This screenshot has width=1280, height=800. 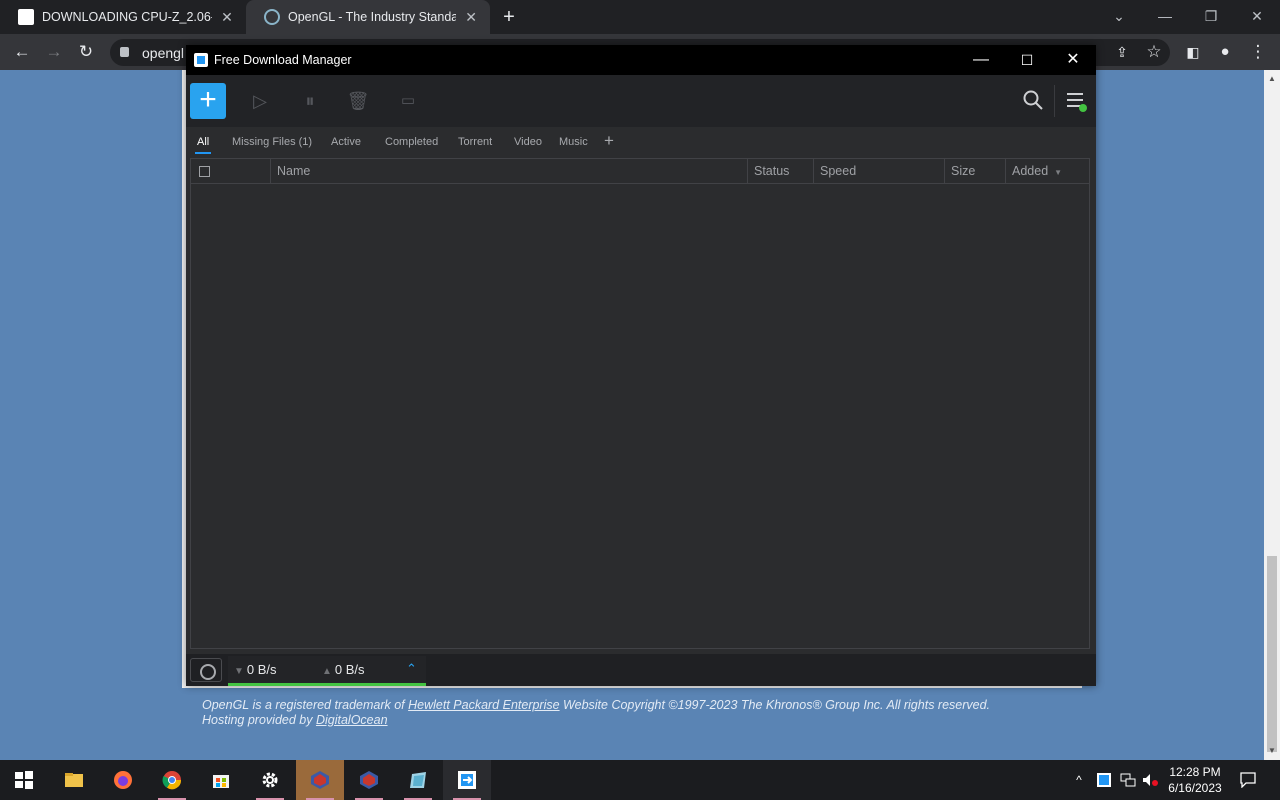 What do you see at coordinates (879, 171) in the screenshot?
I see `column-speed: Speed` at bounding box center [879, 171].